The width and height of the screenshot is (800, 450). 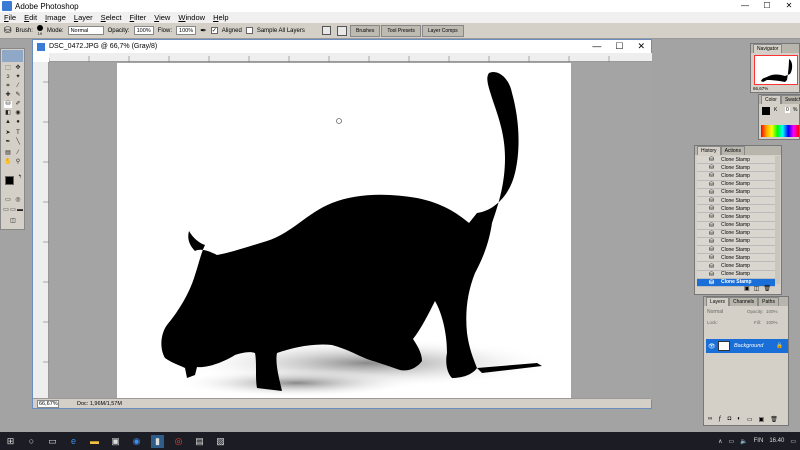 What do you see at coordinates (8, 113) in the screenshot?
I see `eraser-tool-icon: ◧` at bounding box center [8, 113].